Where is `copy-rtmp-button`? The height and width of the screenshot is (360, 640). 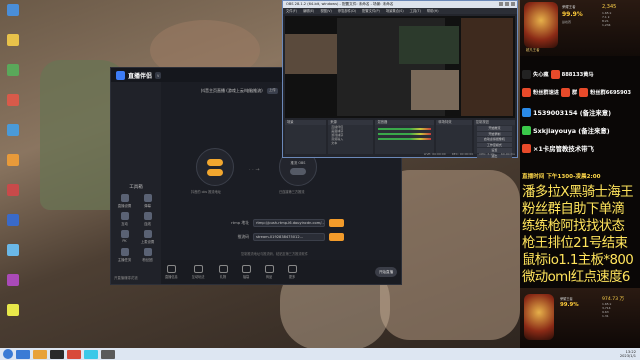 copy-rtmp-button is located at coordinates (336, 223).